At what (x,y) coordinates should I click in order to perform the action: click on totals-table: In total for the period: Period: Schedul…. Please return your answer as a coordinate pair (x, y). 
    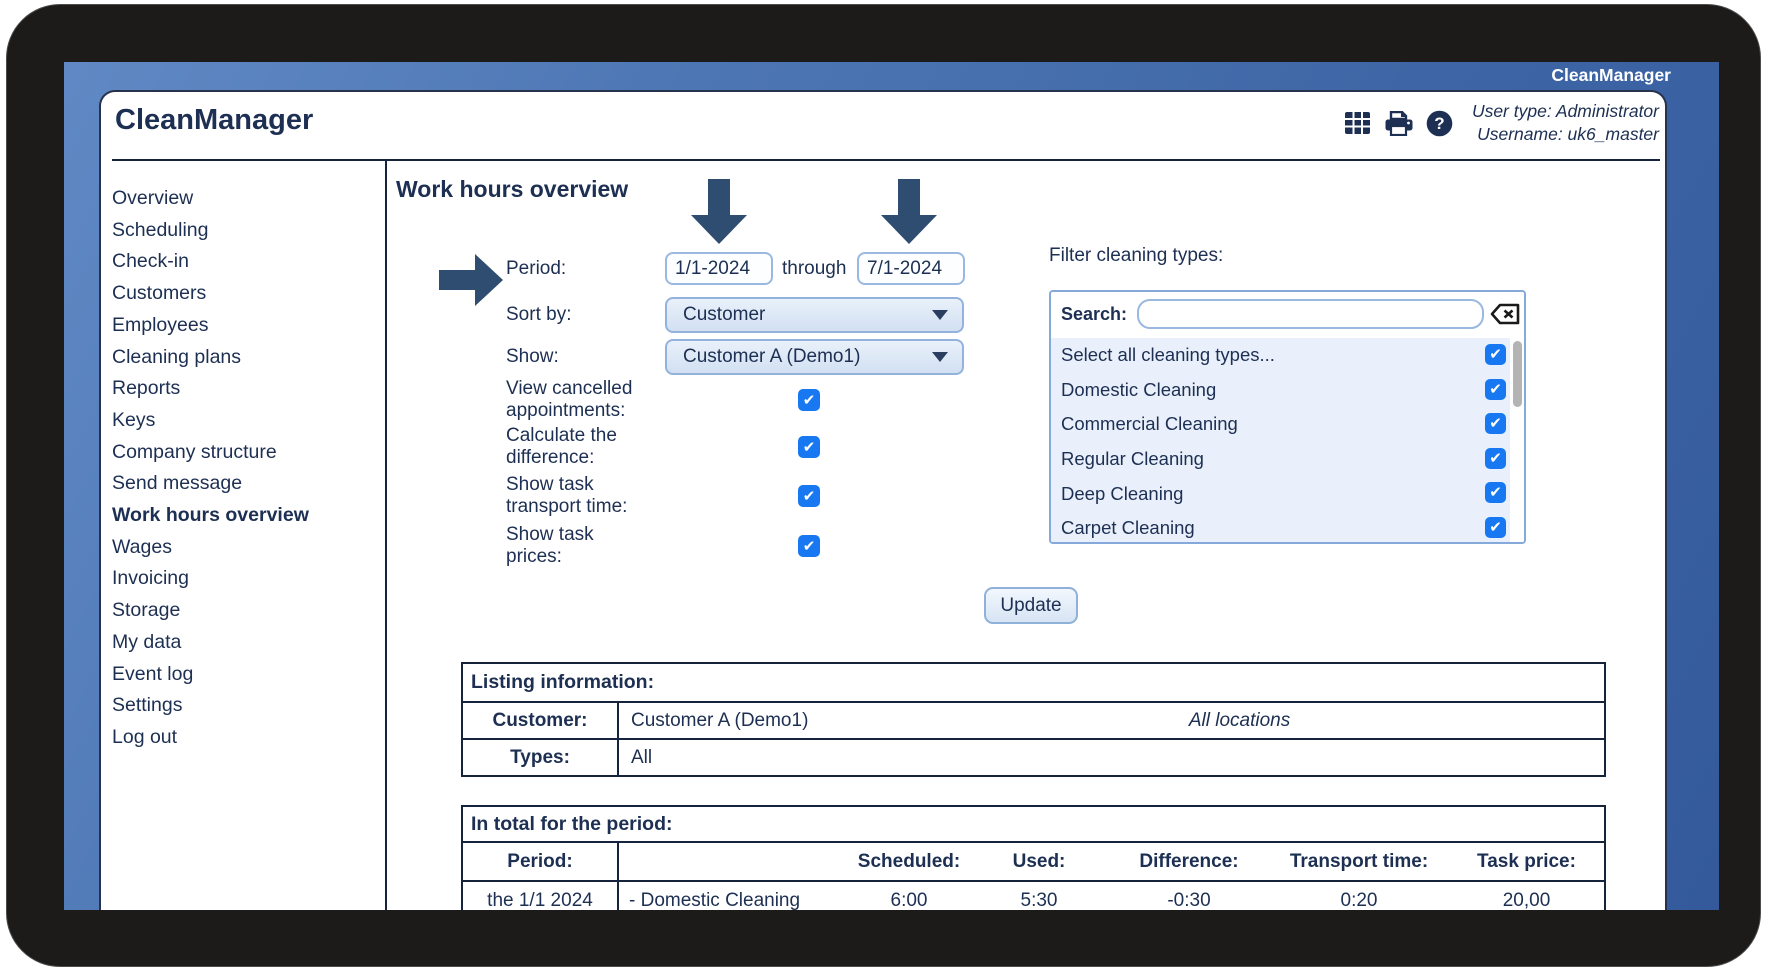
    Looking at the image, I should click on (1033, 857).